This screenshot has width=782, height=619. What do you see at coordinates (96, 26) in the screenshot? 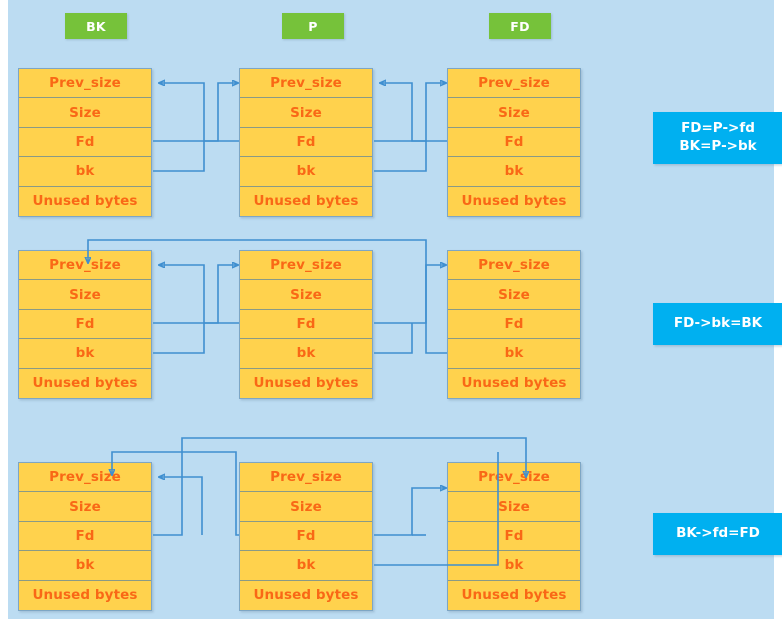
I see `bk-pointer-label: BK` at bounding box center [96, 26].